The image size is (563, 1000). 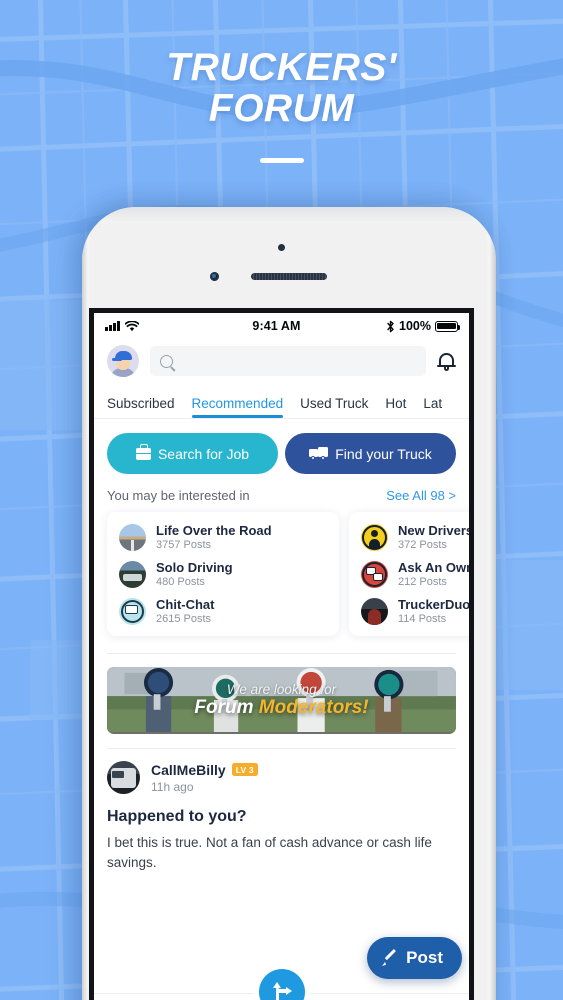 I want to click on group-post-count: 3757 Posts, so click(x=184, y=545).